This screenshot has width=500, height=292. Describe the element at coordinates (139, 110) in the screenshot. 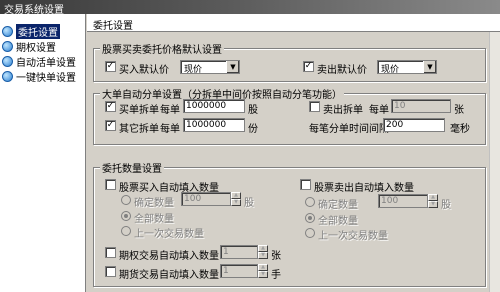

I see `buy-split-label: 买单拆单` at that location.